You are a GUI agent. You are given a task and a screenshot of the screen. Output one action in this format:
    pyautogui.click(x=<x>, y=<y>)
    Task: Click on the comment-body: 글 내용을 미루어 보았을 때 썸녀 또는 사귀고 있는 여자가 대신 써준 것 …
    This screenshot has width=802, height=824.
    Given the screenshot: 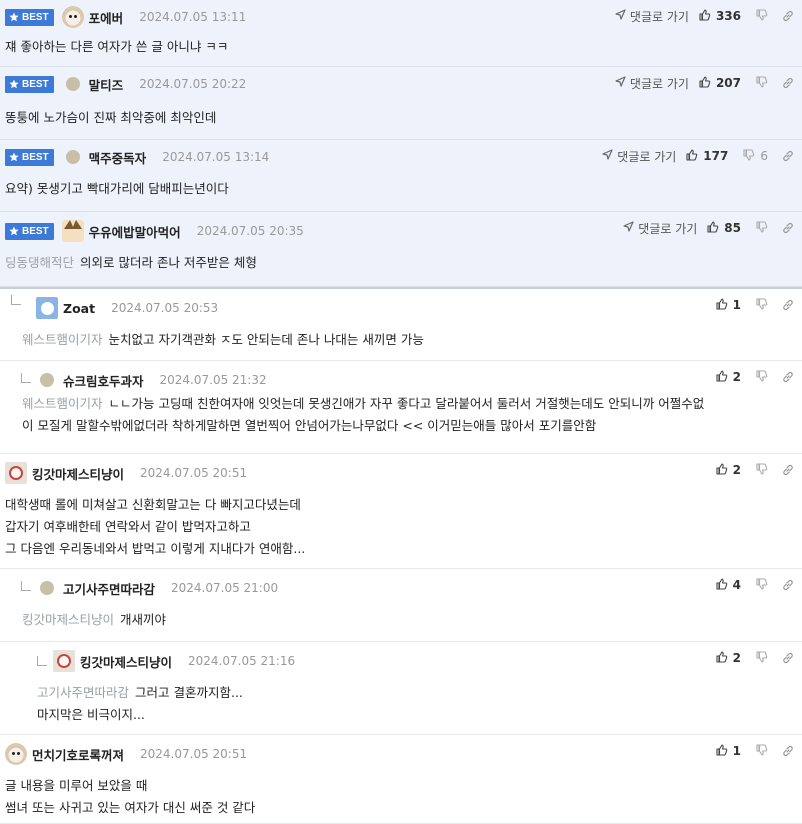 What is the action you would take?
    pyautogui.click(x=130, y=797)
    